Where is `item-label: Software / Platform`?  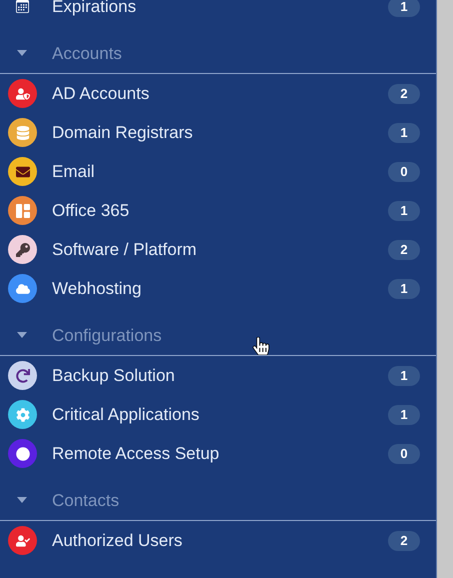 item-label: Software / Platform is located at coordinates (125, 249).